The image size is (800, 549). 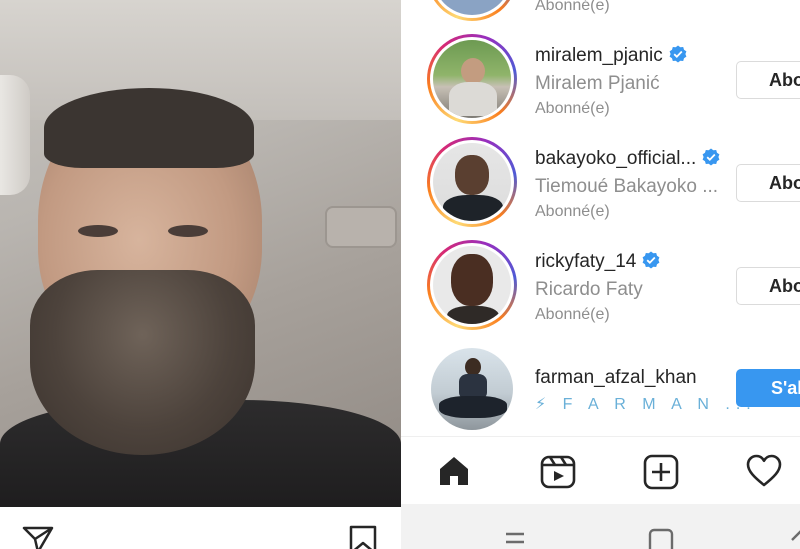 I want to click on home-icon, so click(x=454, y=473).